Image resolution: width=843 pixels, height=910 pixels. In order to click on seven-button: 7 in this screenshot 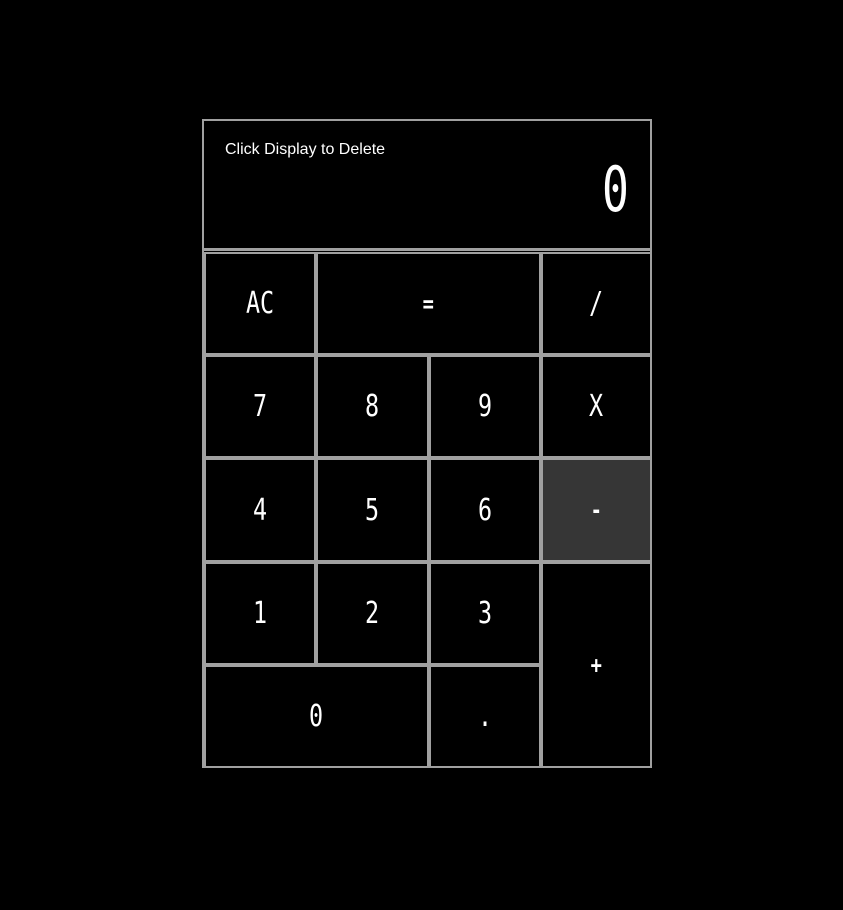, I will do `click(260, 406)`.